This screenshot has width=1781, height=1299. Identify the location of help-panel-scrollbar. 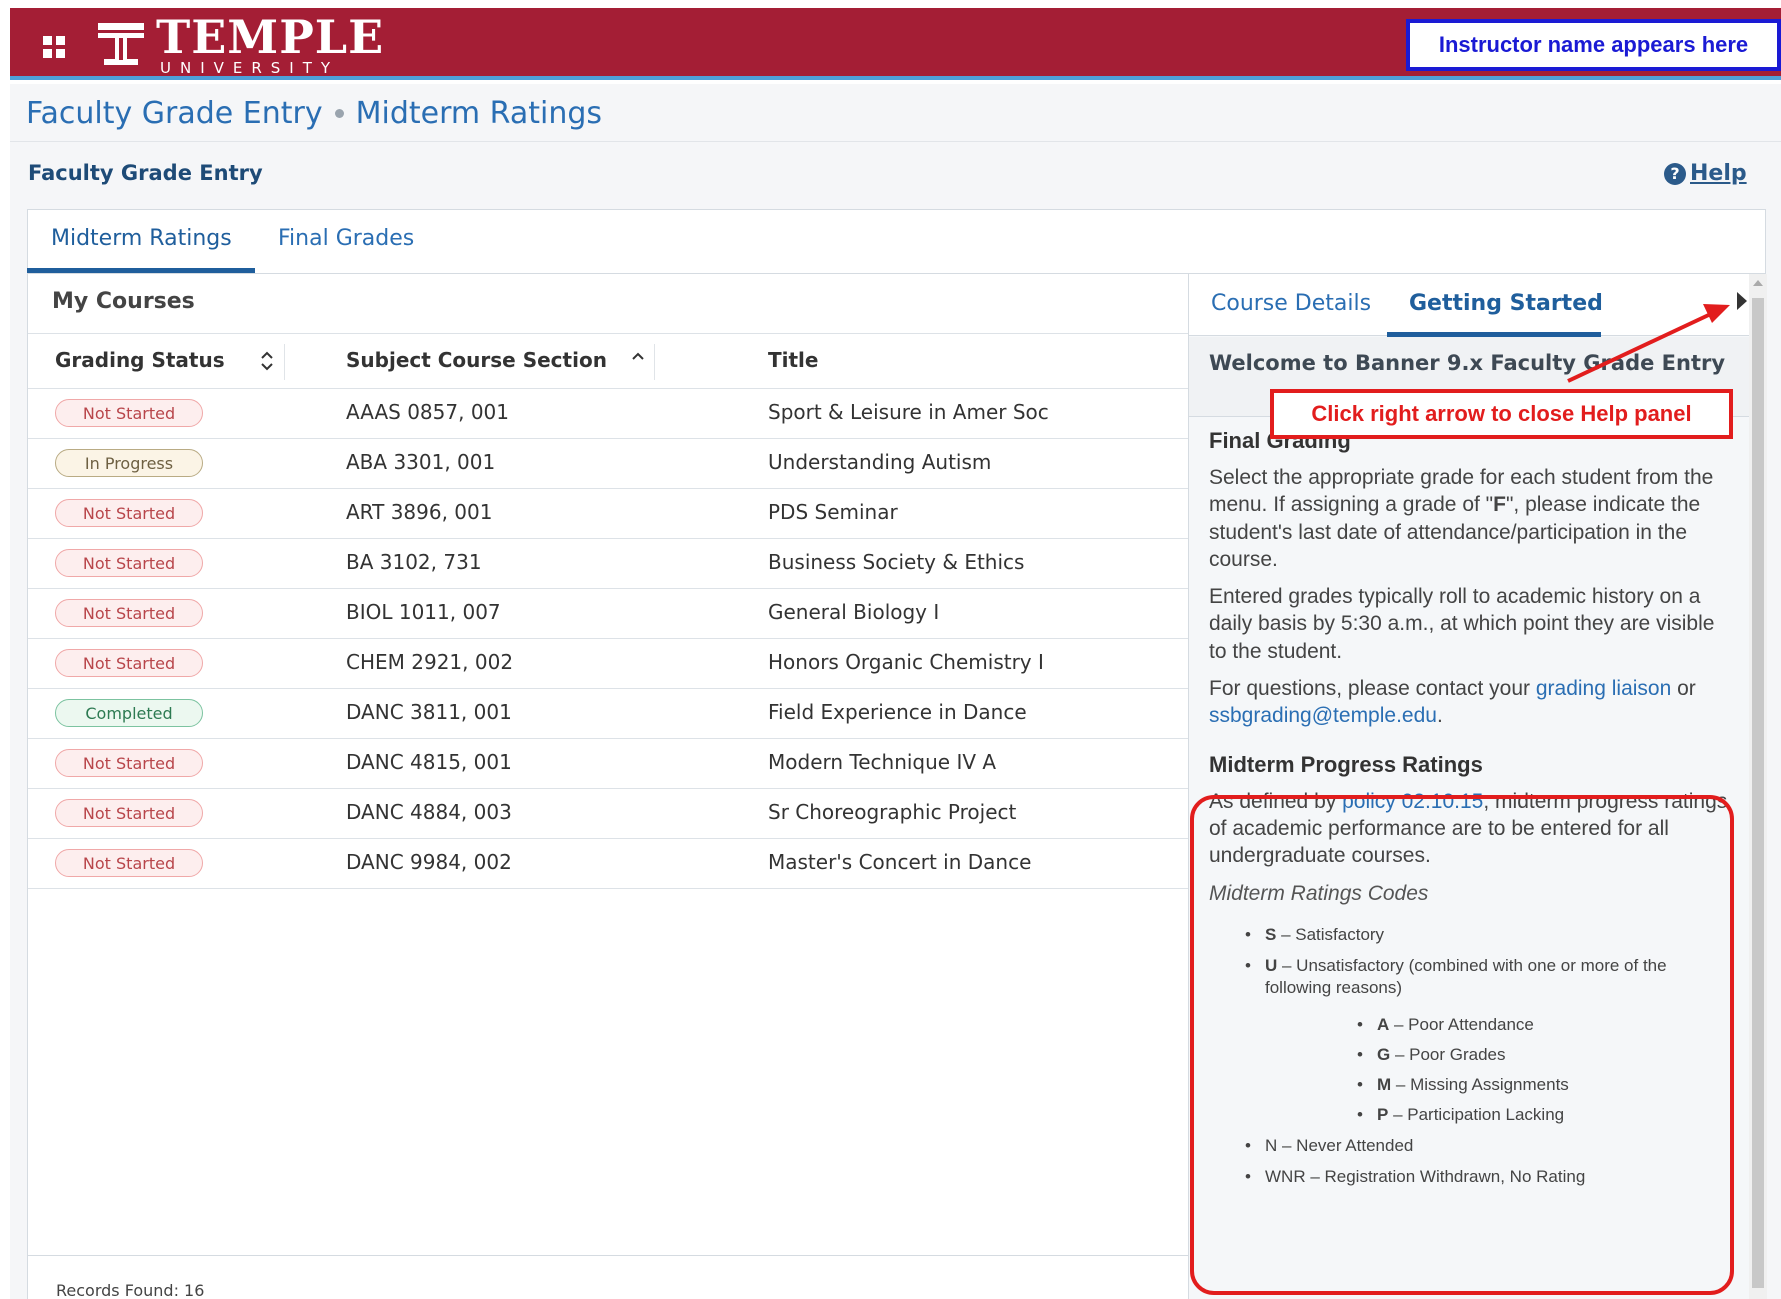
(1758, 786).